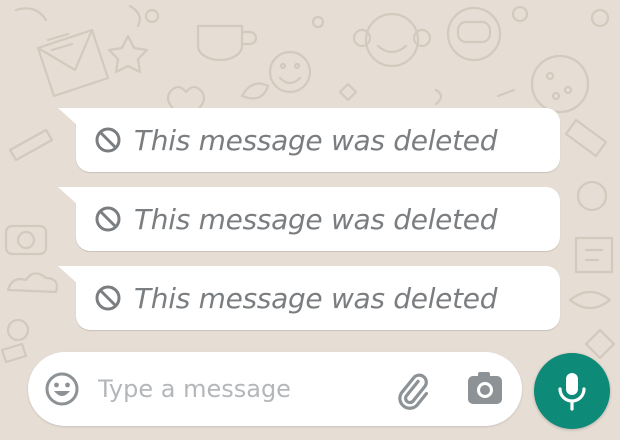 The height and width of the screenshot is (440, 620). I want to click on microphone-icon, so click(572, 392).